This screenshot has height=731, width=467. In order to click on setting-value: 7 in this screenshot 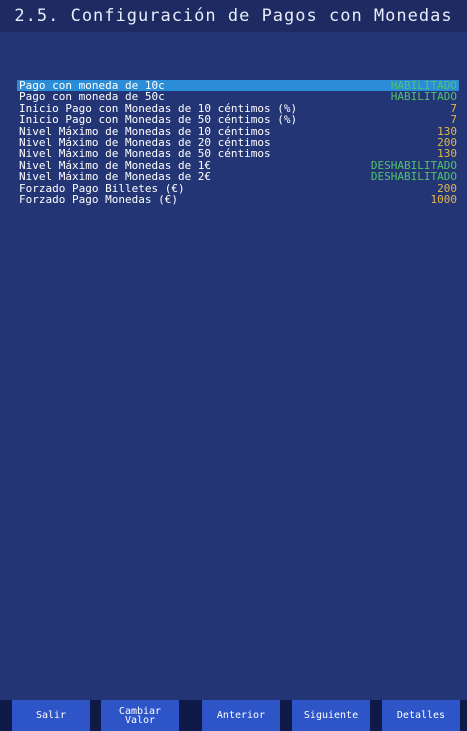, I will do `click(453, 120)`.